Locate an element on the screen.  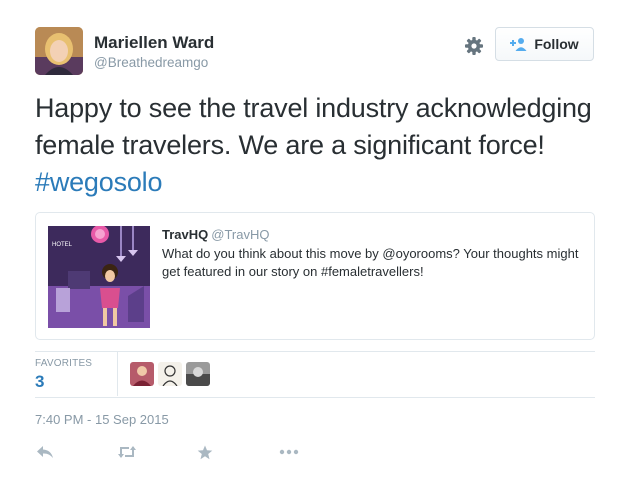
favoriters-avatars is located at coordinates (170, 374).